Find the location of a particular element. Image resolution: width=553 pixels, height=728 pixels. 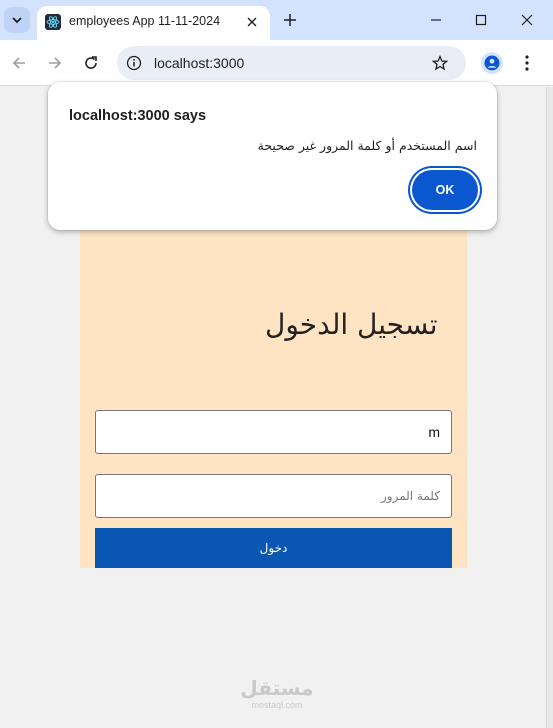

star-icon is located at coordinates (440, 63).